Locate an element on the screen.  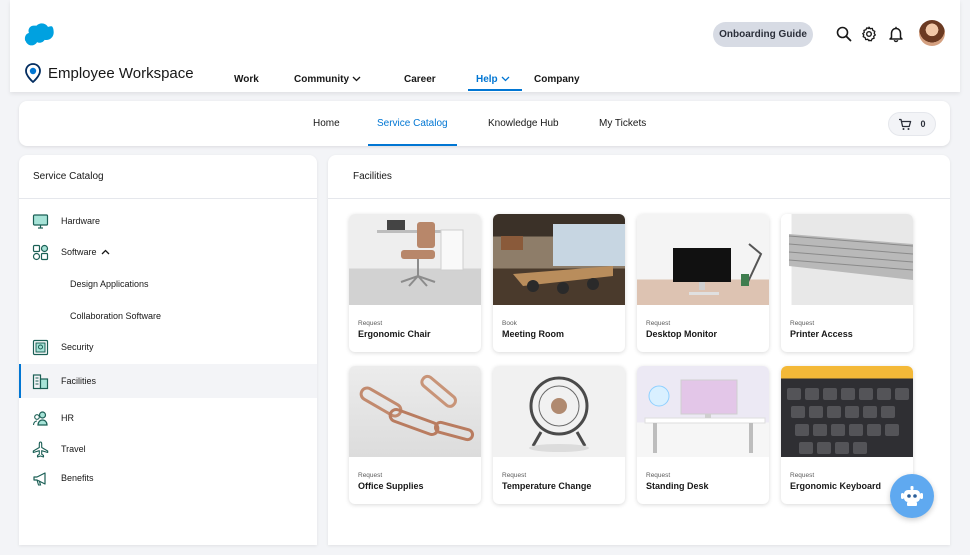
card-kicker: Book is located at coordinates (509, 323).